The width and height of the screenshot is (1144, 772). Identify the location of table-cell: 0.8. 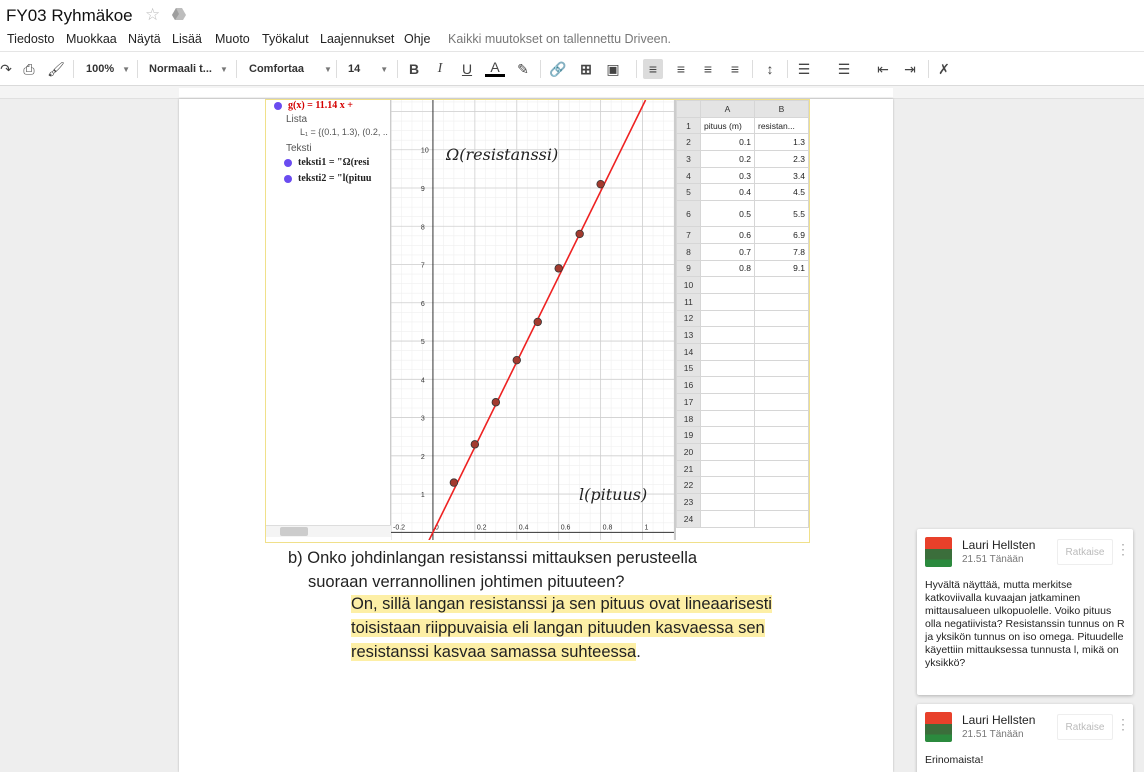
(727, 268).